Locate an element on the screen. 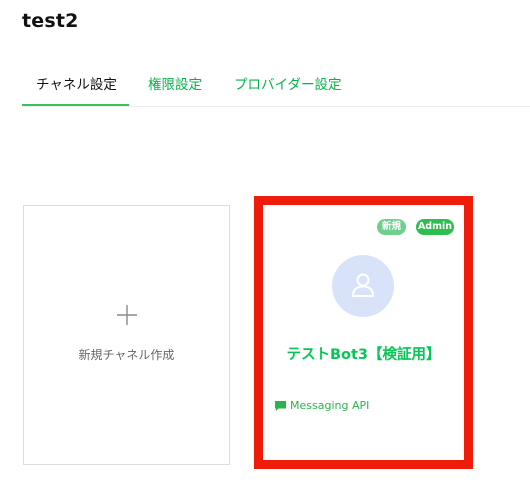 The image size is (530, 494). new-badge: 新規 is located at coordinates (391, 227).